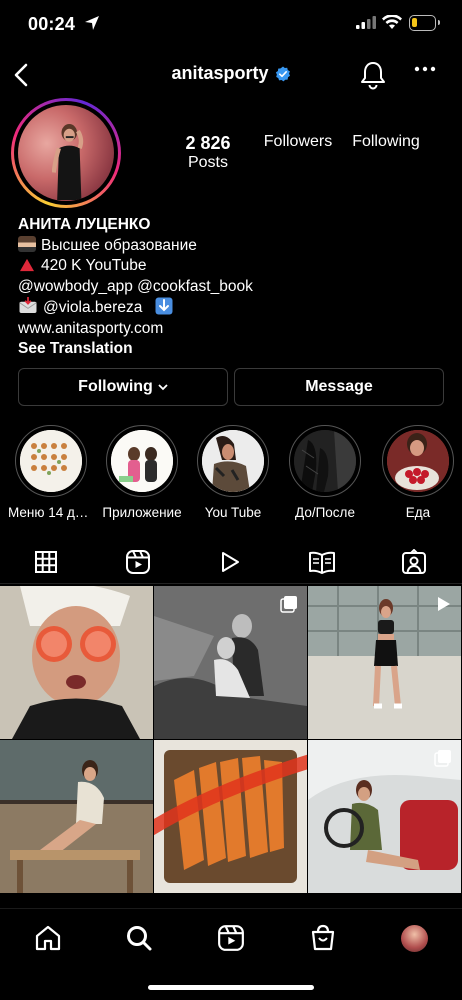 Image resolution: width=462 pixels, height=1000 pixels. I want to click on post-image-grapefruit, so click(76, 662).